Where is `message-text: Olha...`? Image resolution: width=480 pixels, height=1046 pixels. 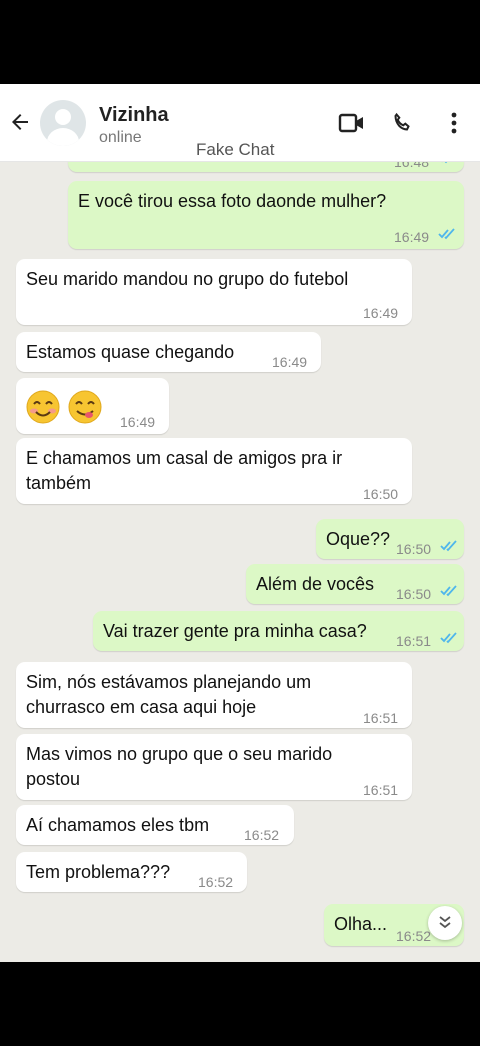 message-text: Olha... is located at coordinates (361, 924).